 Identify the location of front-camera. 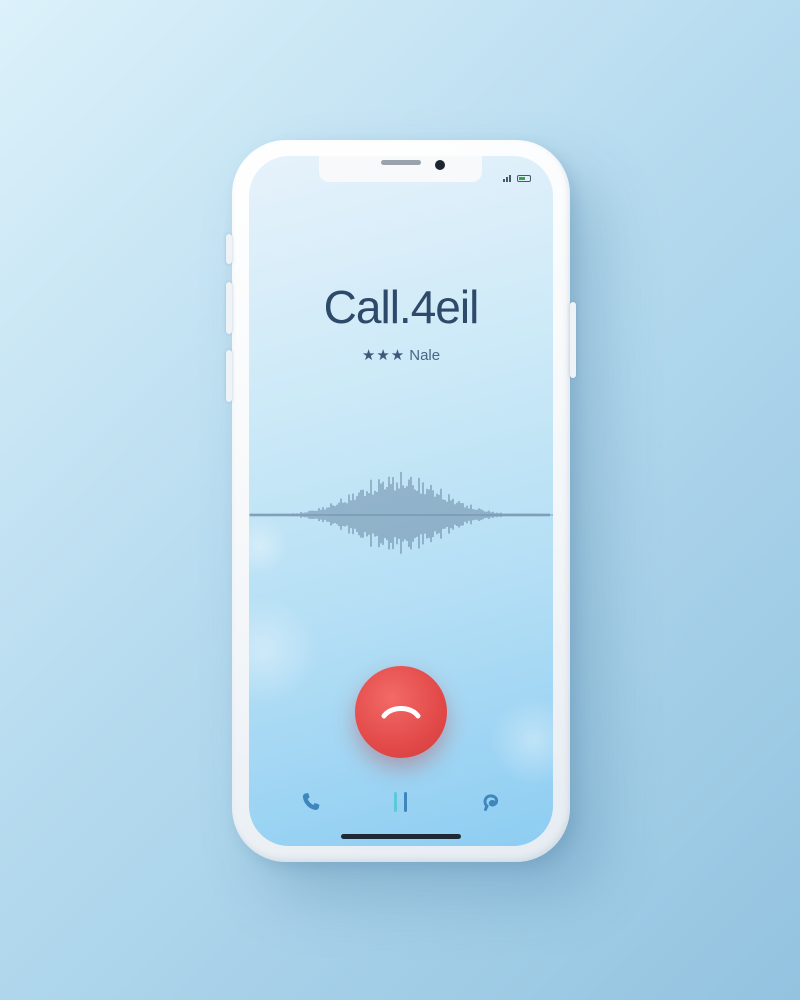
(440, 165).